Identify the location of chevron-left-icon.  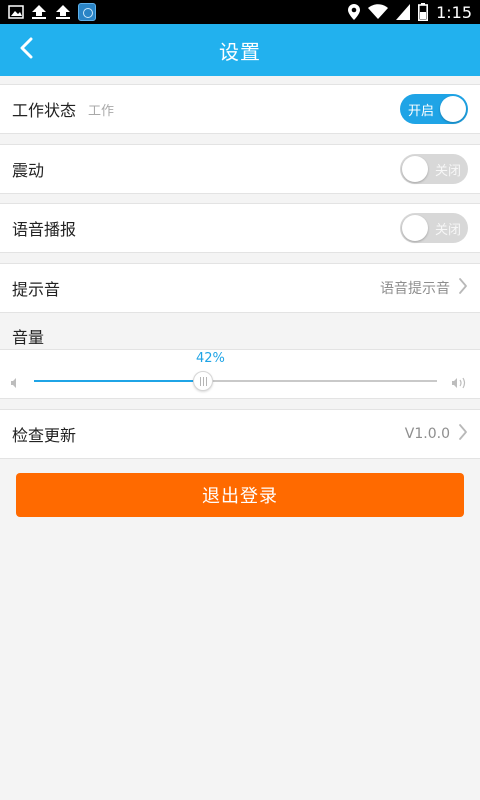
(26, 50).